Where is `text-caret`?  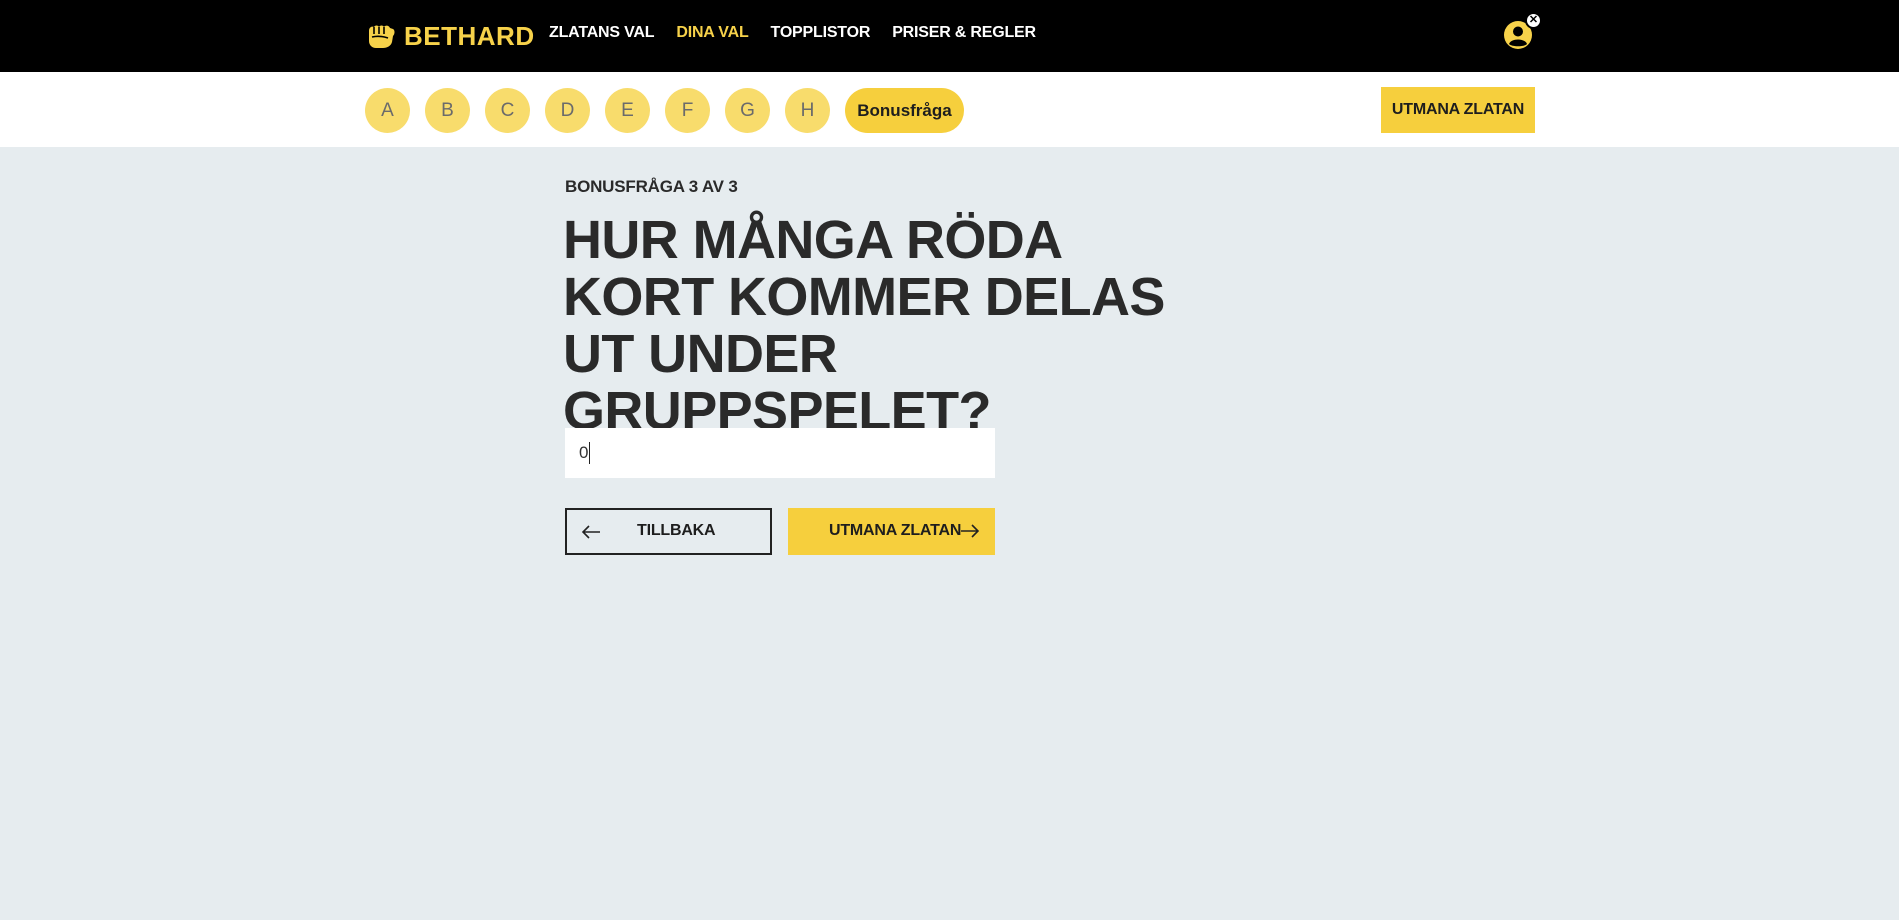
text-caret is located at coordinates (589, 453).